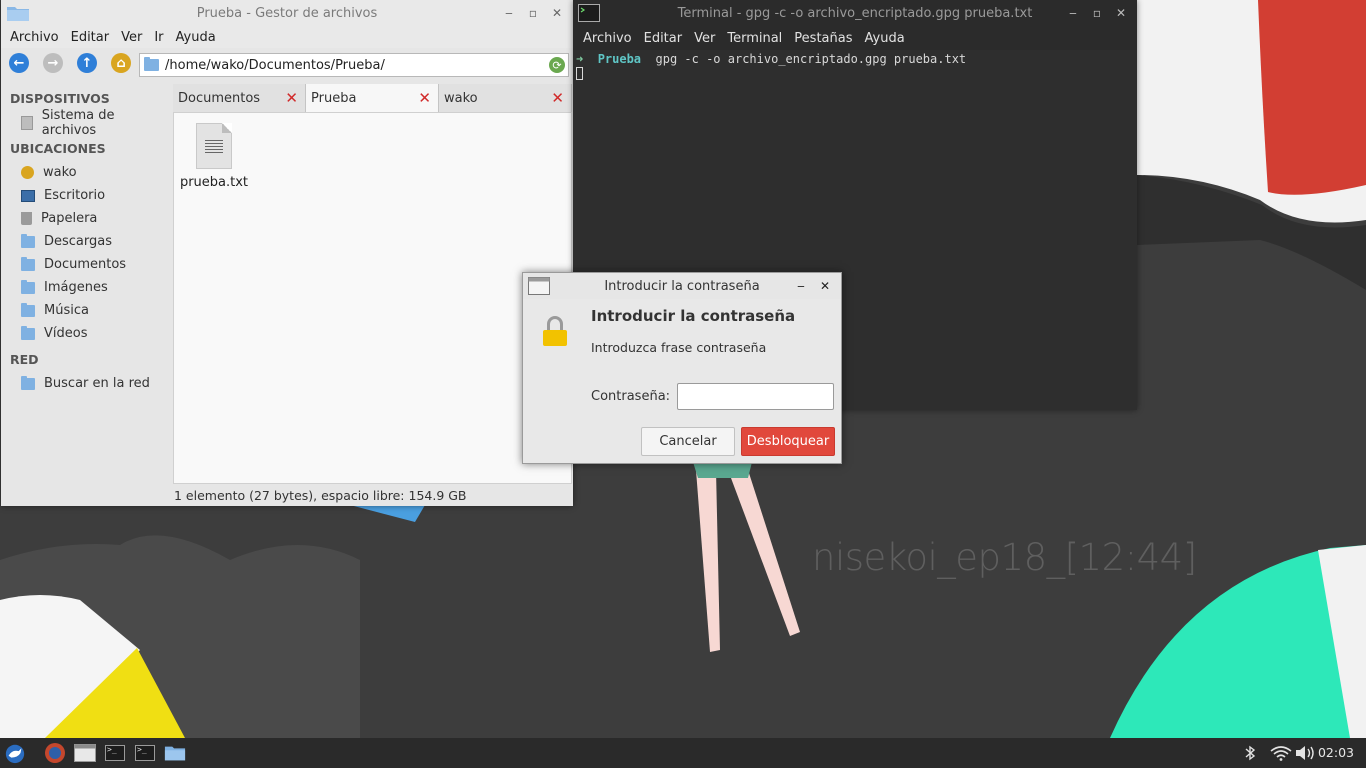  What do you see at coordinates (688, 441) in the screenshot?
I see `cancel-button: Cancelar` at bounding box center [688, 441].